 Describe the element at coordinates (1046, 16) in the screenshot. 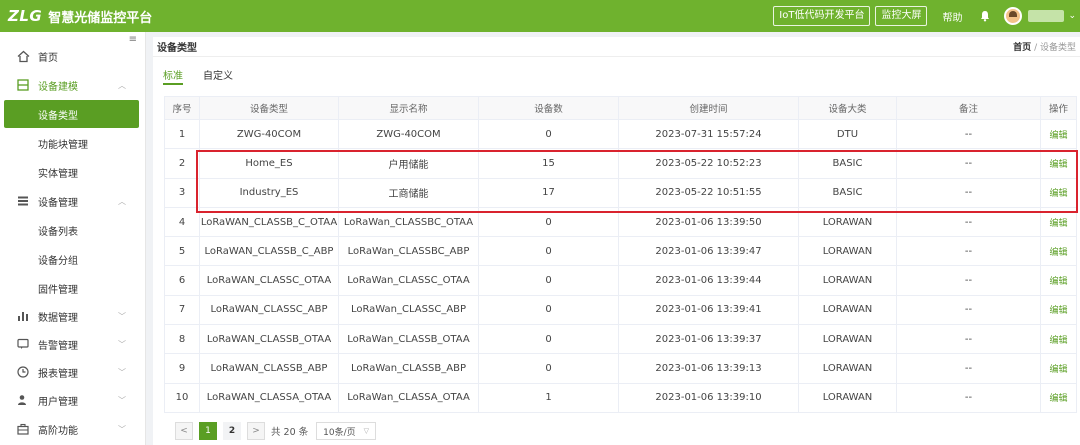

I see `user-name-redacted` at that location.